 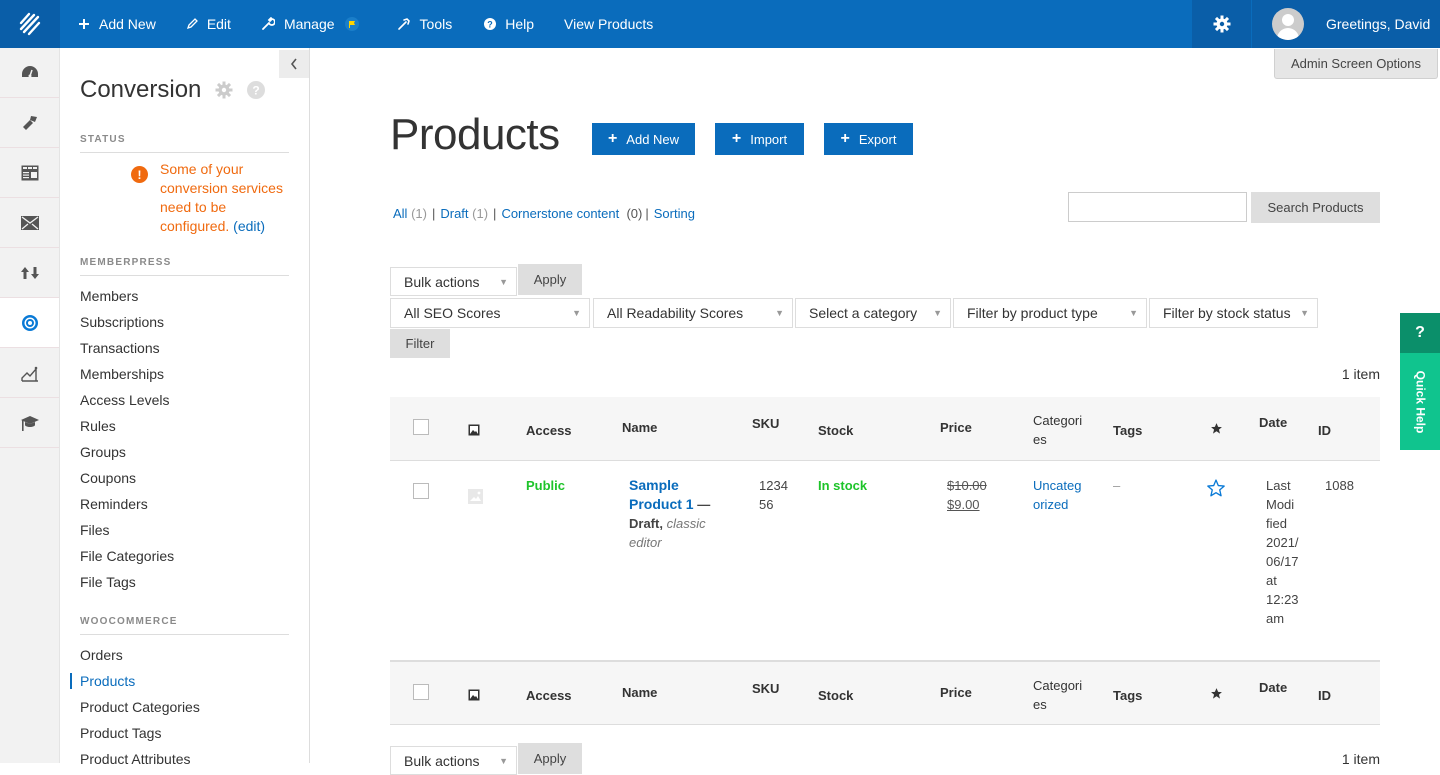 What do you see at coordinates (474, 697) in the screenshot?
I see `image-column-icon` at bounding box center [474, 697].